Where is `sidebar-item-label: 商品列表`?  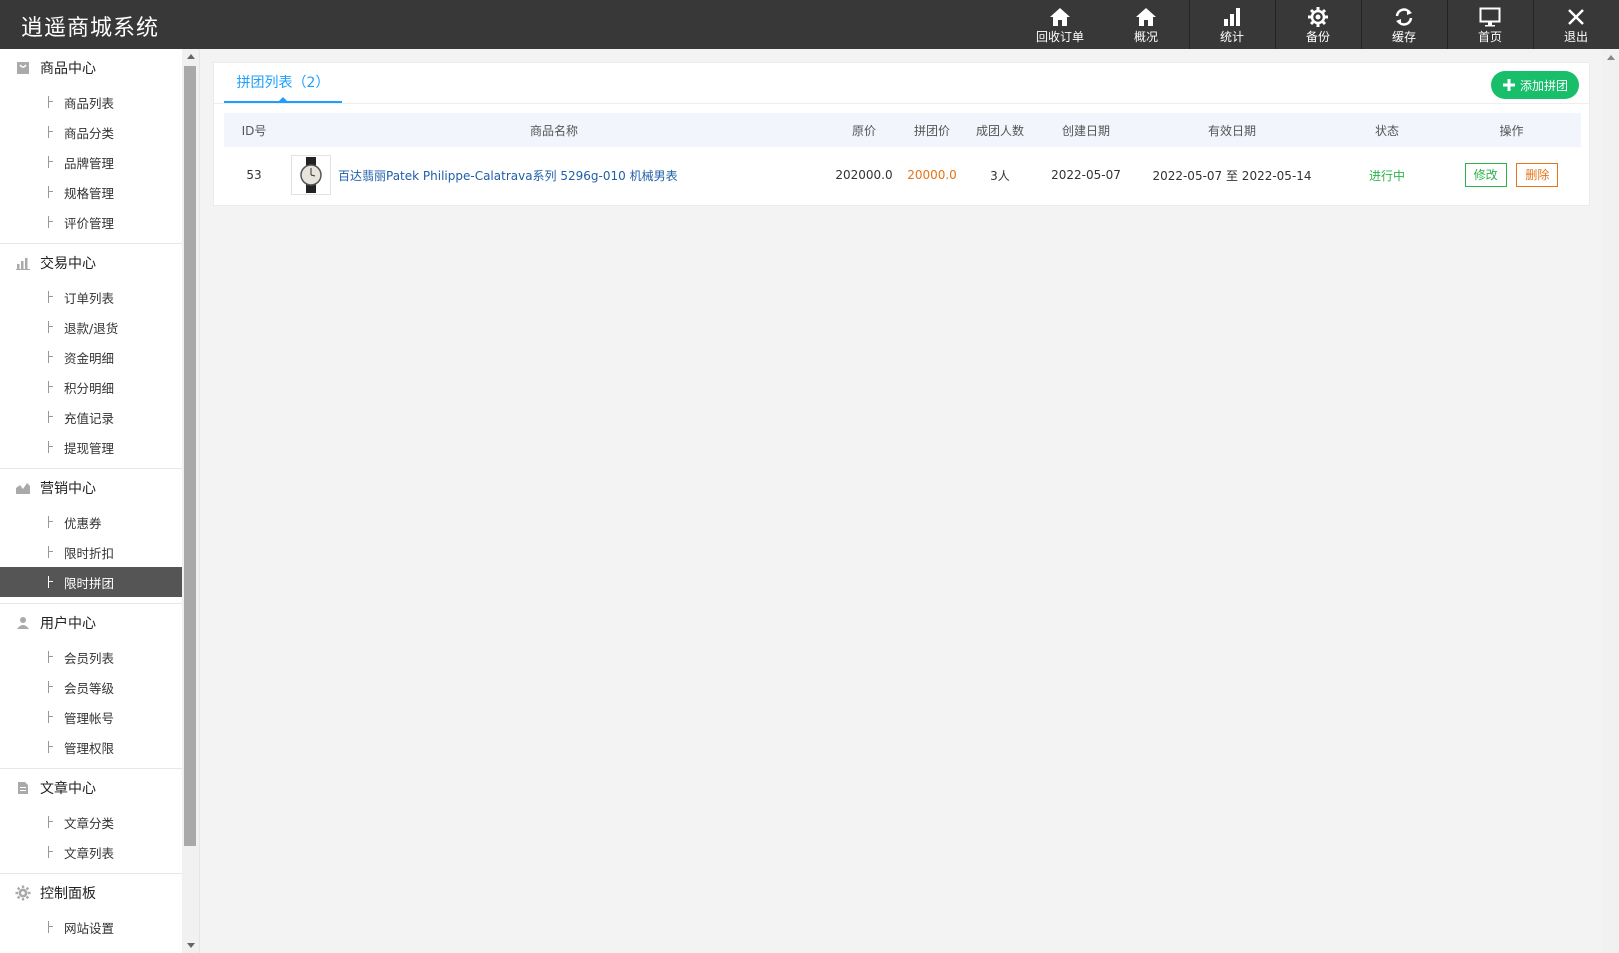 sidebar-item-label: 商品列表 is located at coordinates (89, 103).